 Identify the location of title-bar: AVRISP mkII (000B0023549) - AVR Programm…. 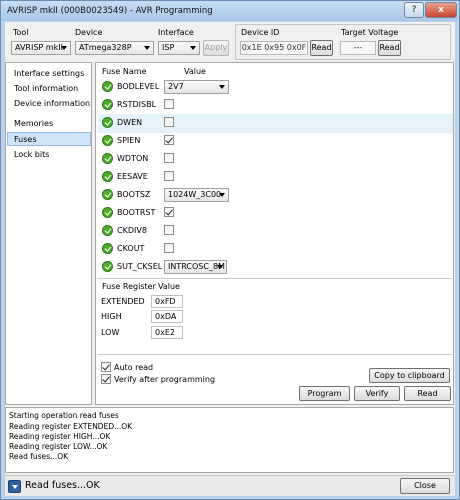
(230, 11).